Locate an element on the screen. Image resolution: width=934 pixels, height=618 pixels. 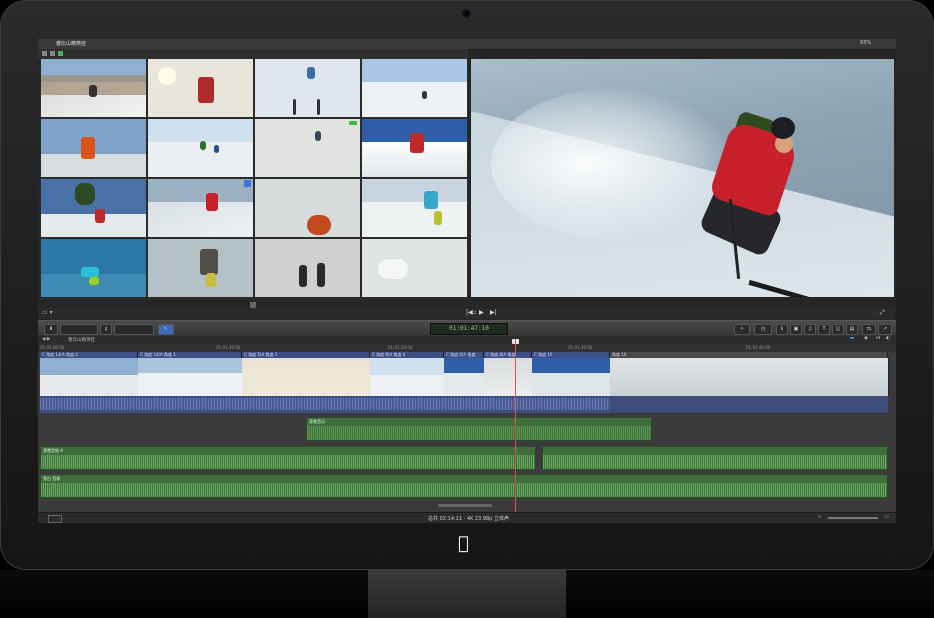
timeline-zoom-slider is located at coordinates (853, 518).